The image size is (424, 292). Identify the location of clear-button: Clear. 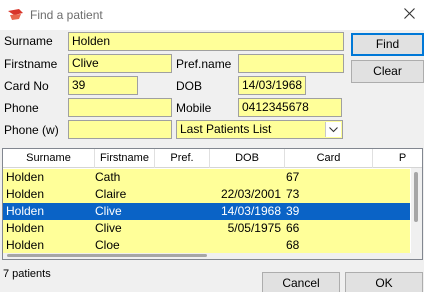
(387, 71).